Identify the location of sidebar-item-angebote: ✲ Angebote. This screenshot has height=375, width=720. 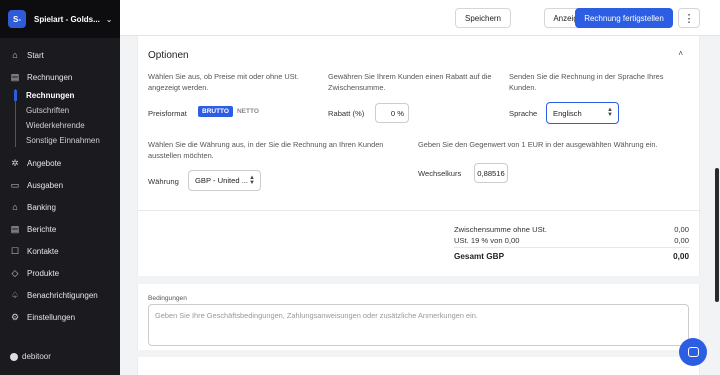
(60, 163).